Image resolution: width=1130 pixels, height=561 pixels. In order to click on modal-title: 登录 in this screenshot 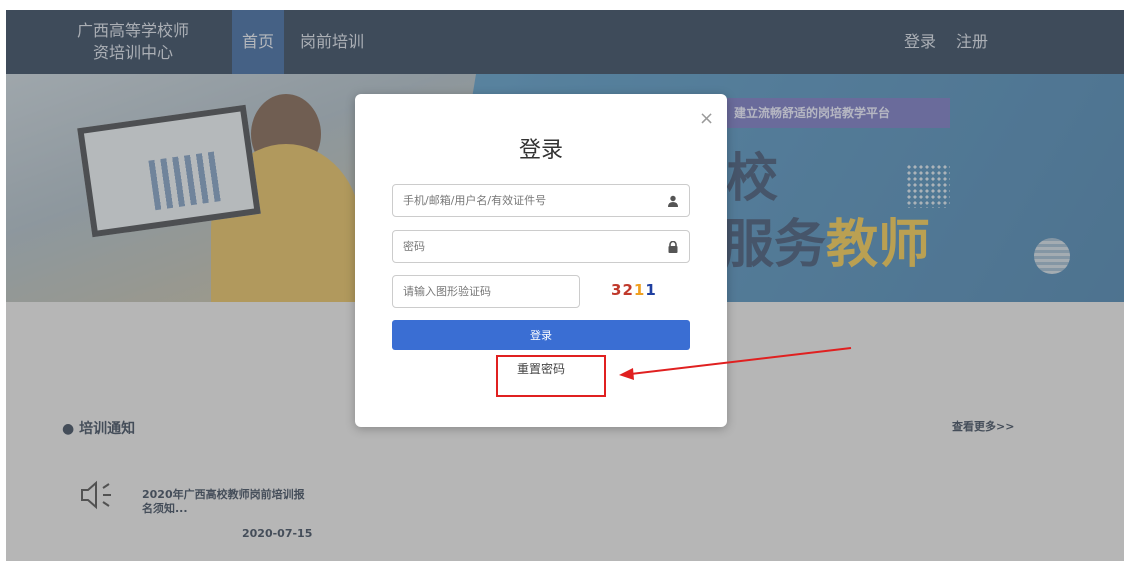, I will do `click(540, 150)`.